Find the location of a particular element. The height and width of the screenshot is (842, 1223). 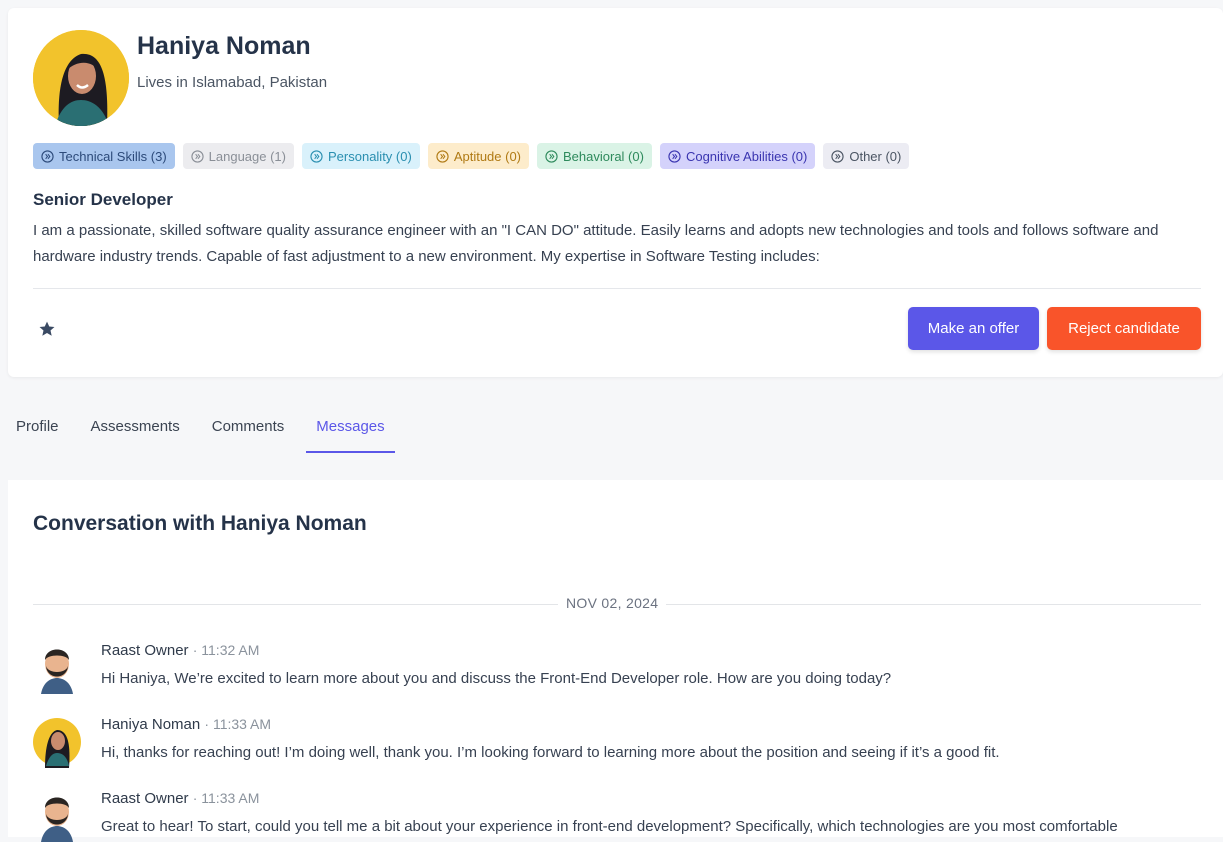

tag-language: Language (1) is located at coordinates (238, 156).